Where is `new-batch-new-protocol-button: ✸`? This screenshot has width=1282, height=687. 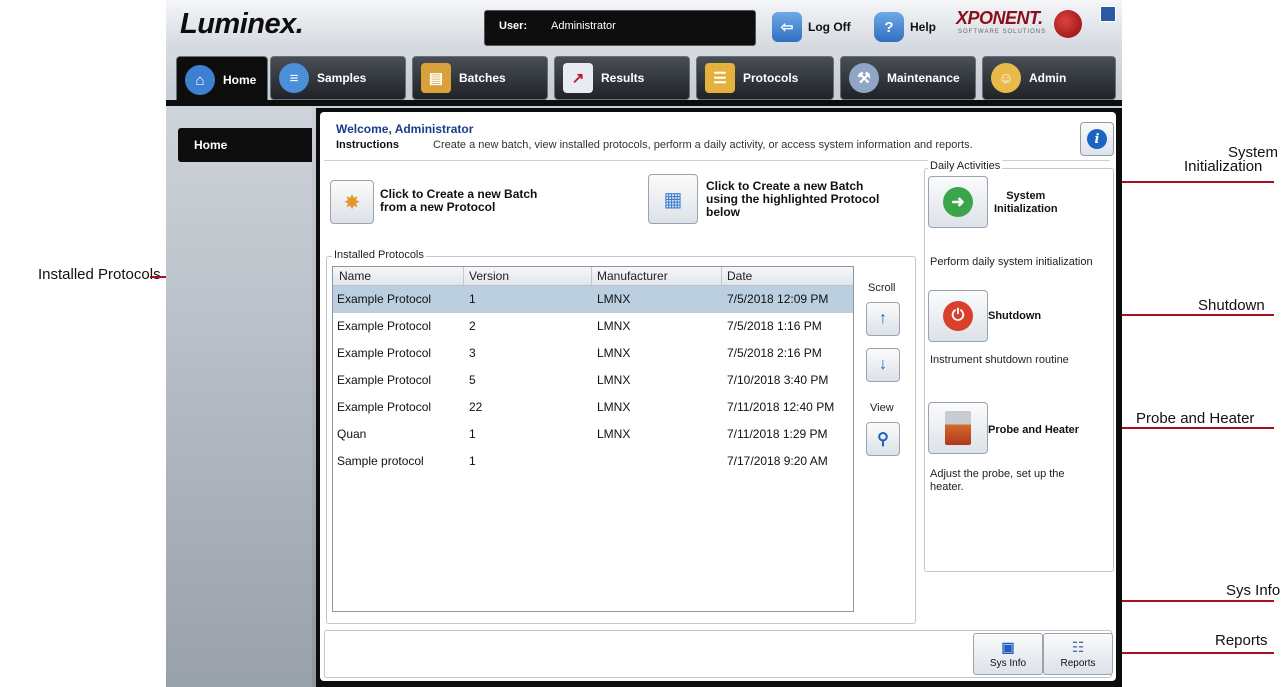 new-batch-new-protocol-button: ✸ is located at coordinates (352, 202).